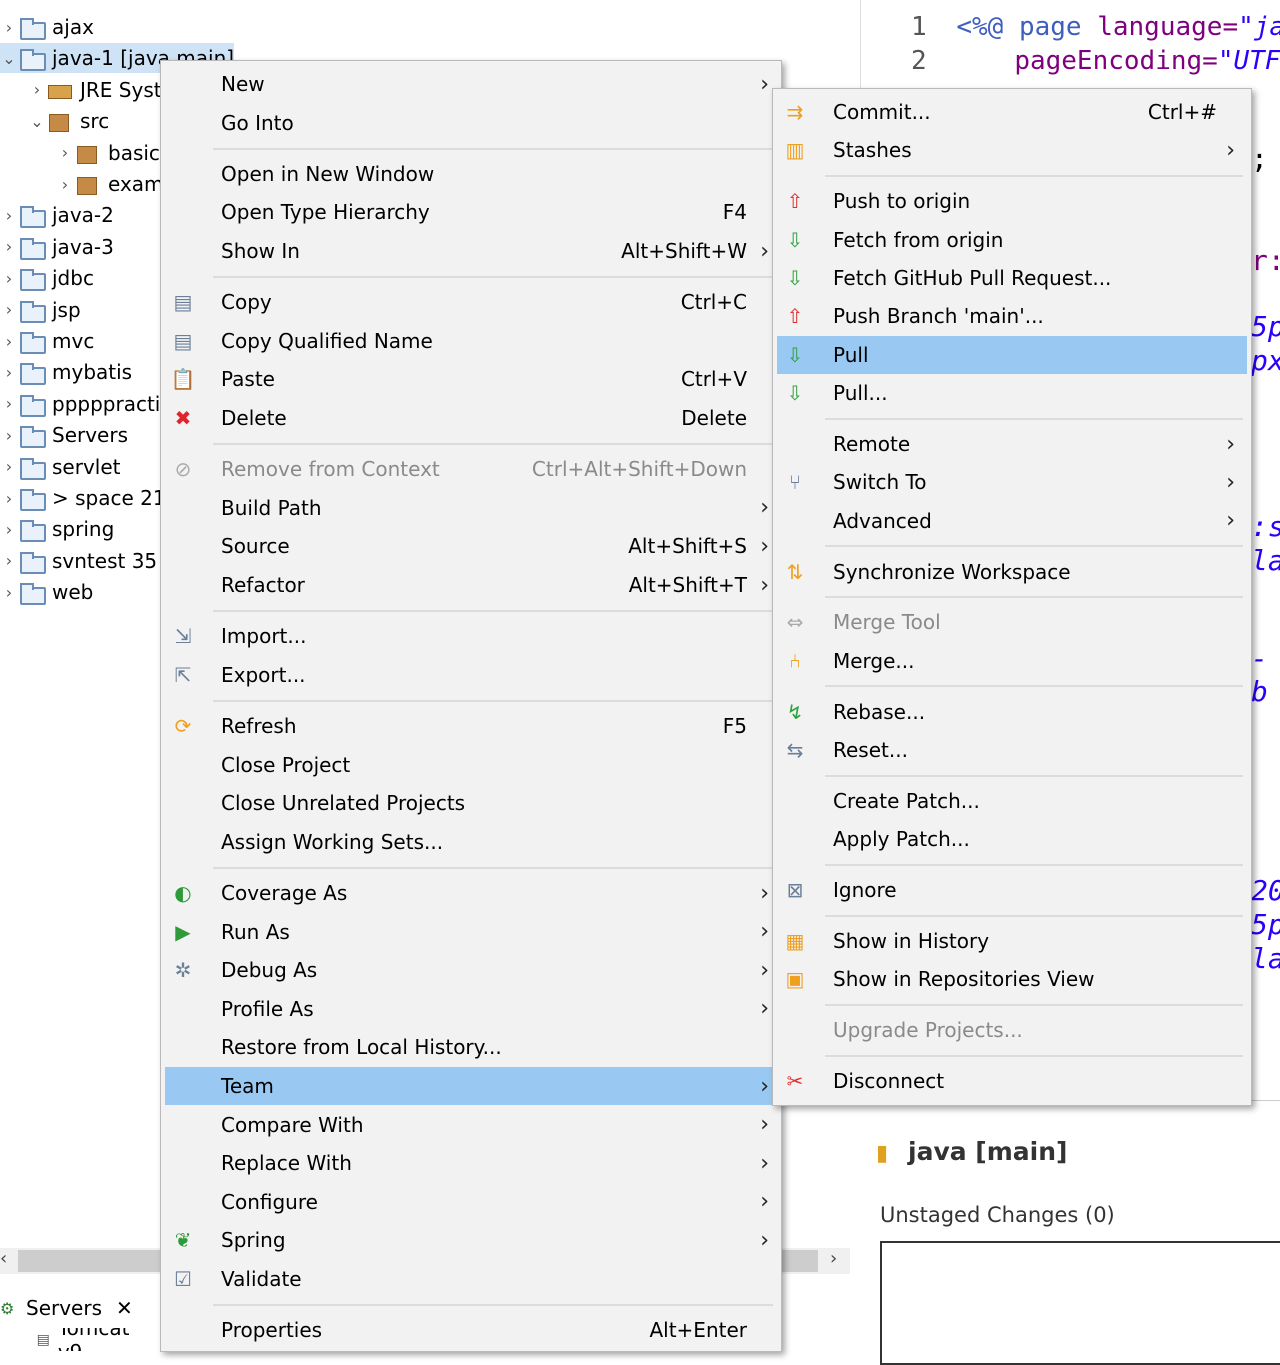  I want to click on tree-item: ›project-iconjdbc, so click(47, 278).